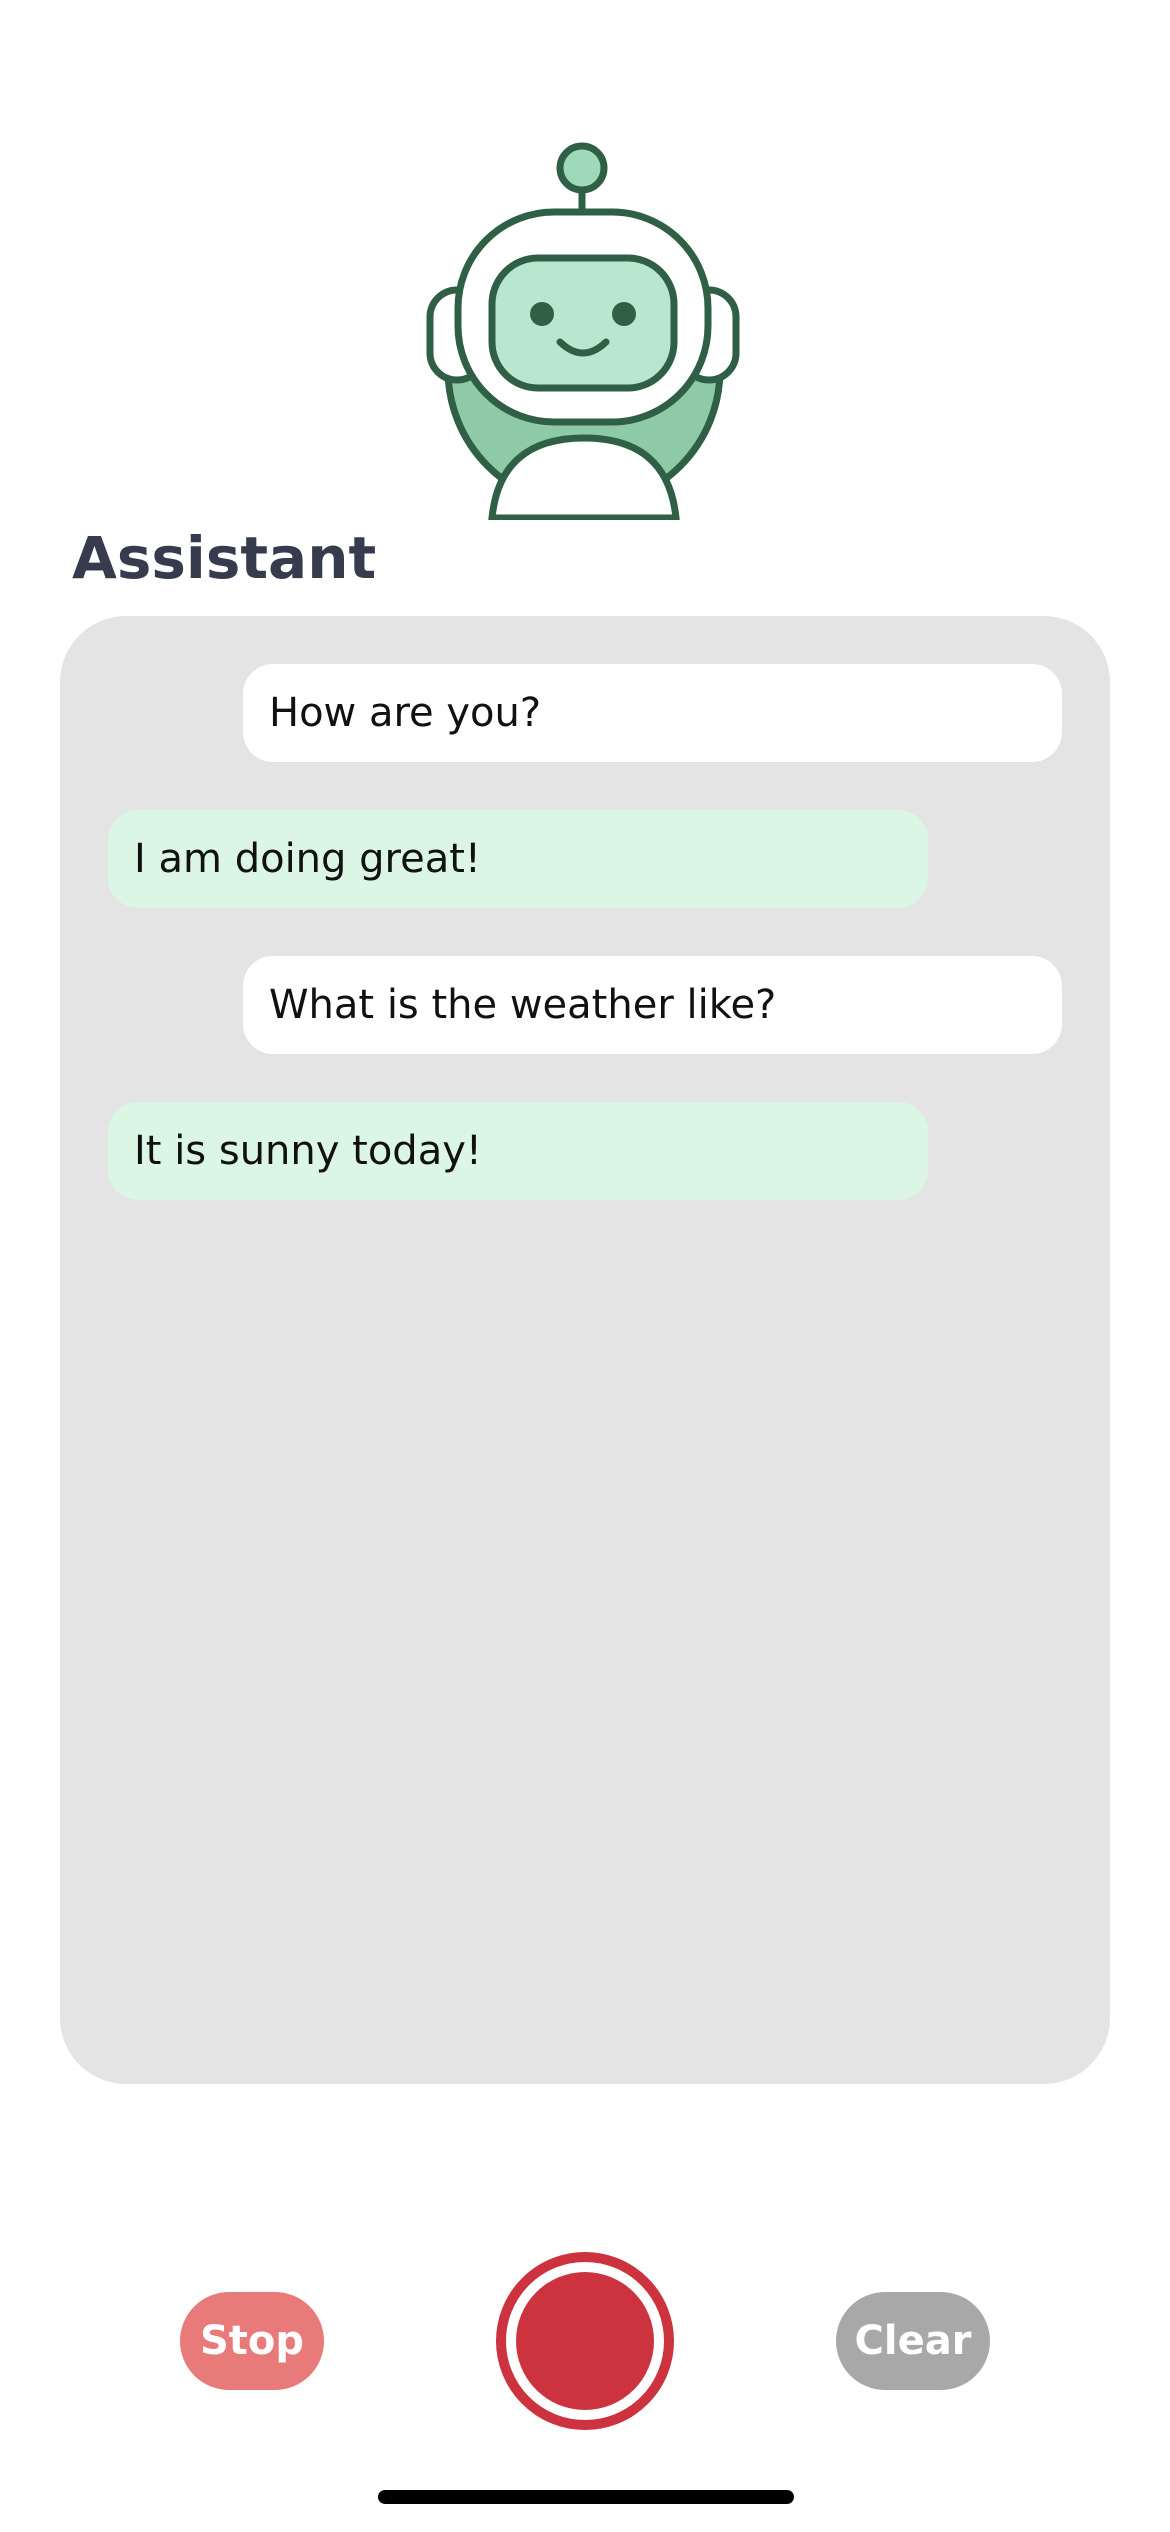  I want to click on clear-button: Clear, so click(913, 2341).